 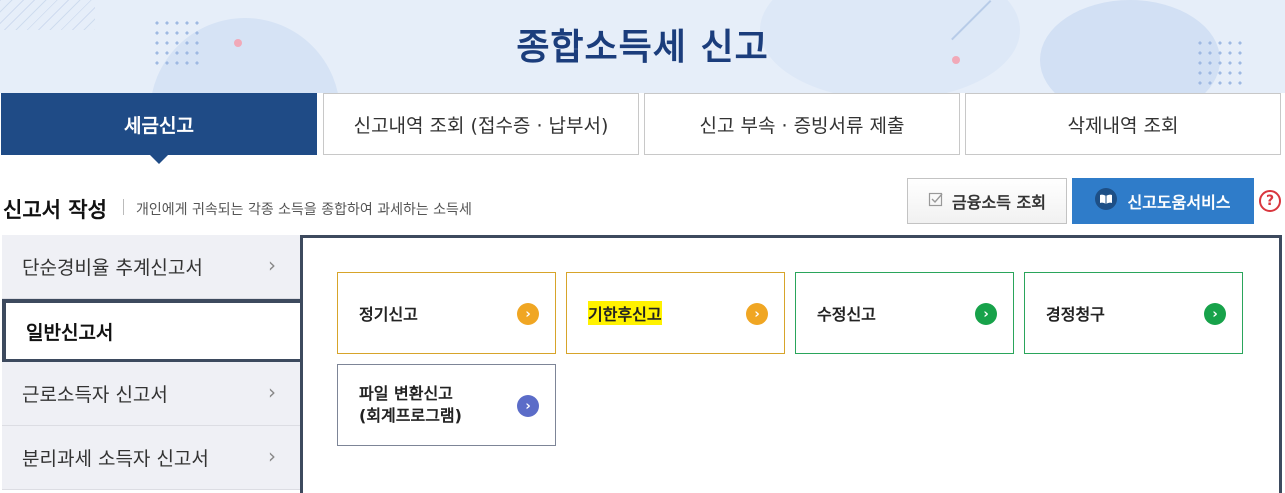 What do you see at coordinates (1106, 201) in the screenshot?
I see `book-icon` at bounding box center [1106, 201].